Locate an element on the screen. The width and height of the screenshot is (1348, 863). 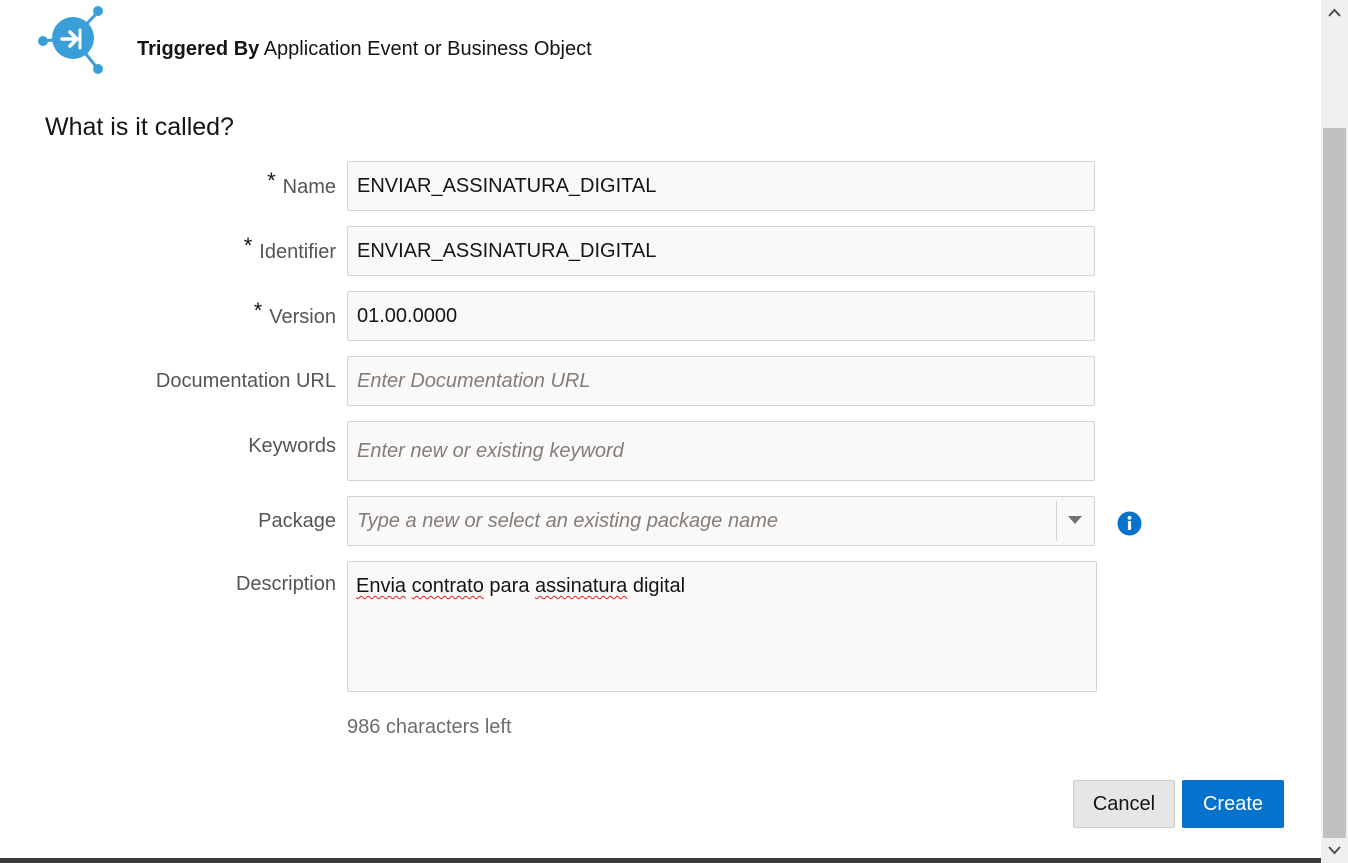
triggered-by-label: Triggered By is located at coordinates (198, 49).